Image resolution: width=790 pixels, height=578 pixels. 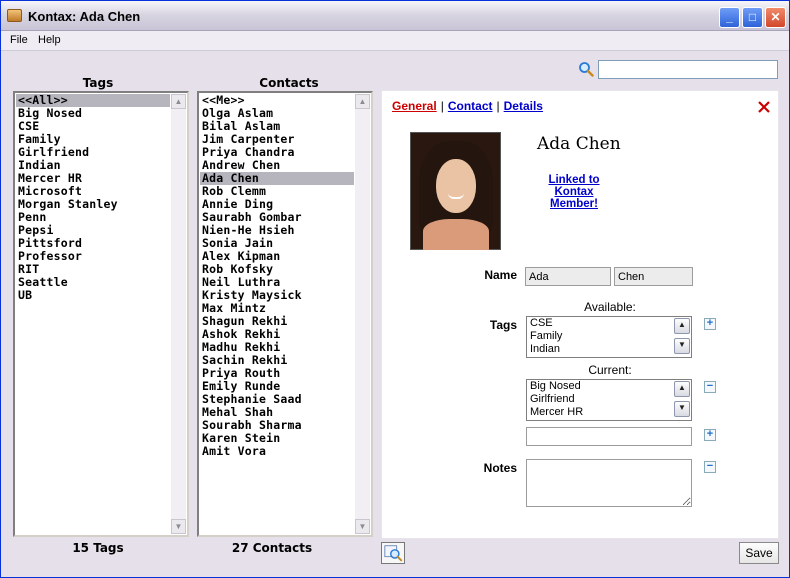 I want to click on available-tag-item: CSE, so click(x=609, y=323).